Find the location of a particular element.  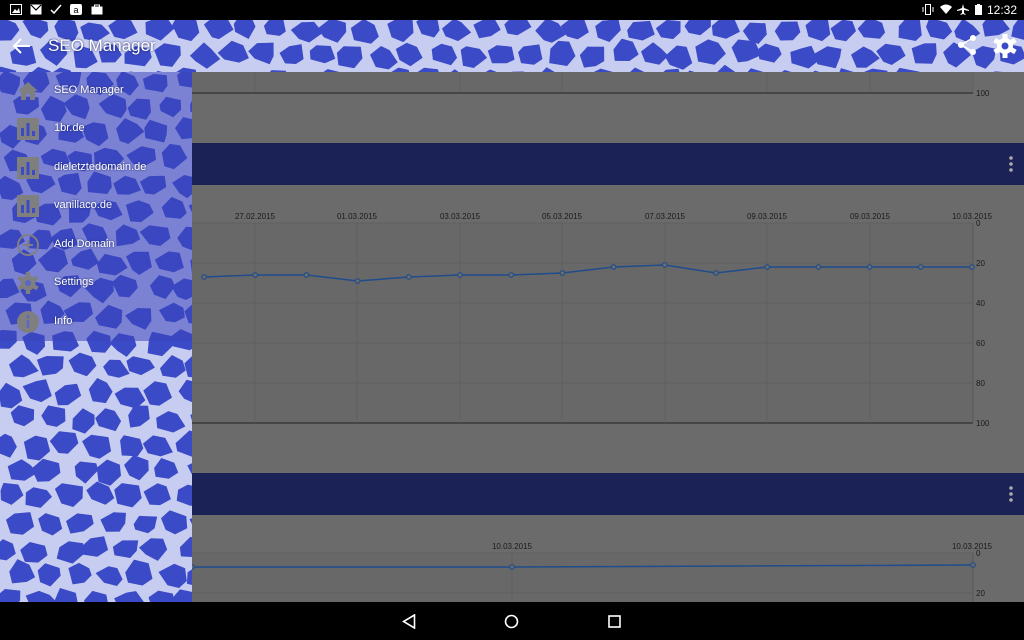

action-bar: SEO Manager is located at coordinates (512, 46).